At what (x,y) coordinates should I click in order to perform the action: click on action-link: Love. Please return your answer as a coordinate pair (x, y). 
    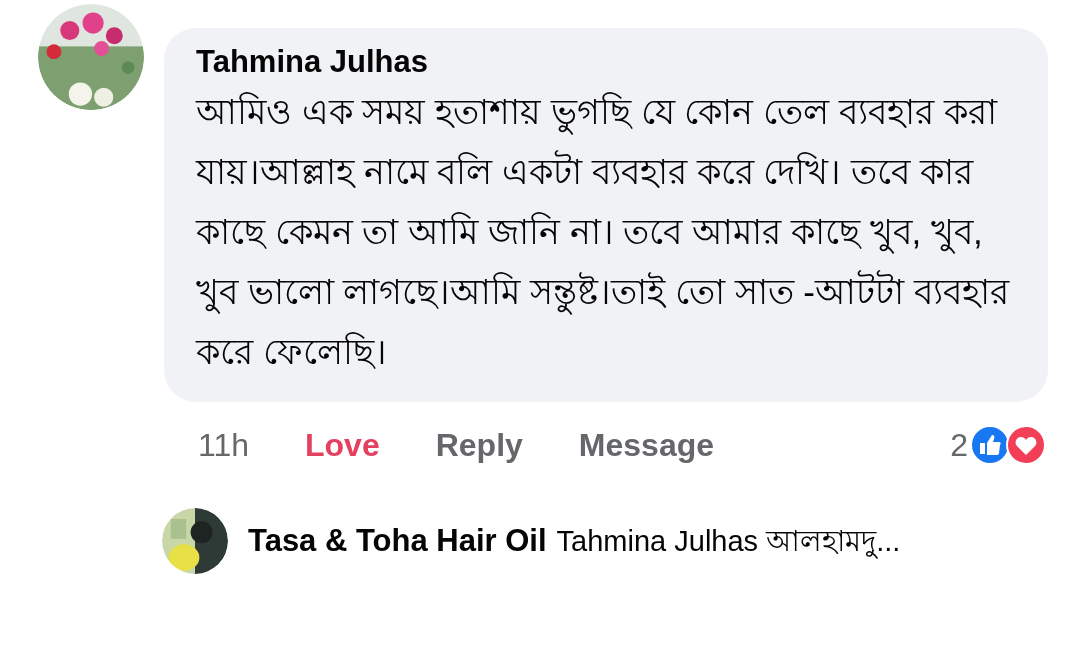
    Looking at the image, I should click on (342, 445).